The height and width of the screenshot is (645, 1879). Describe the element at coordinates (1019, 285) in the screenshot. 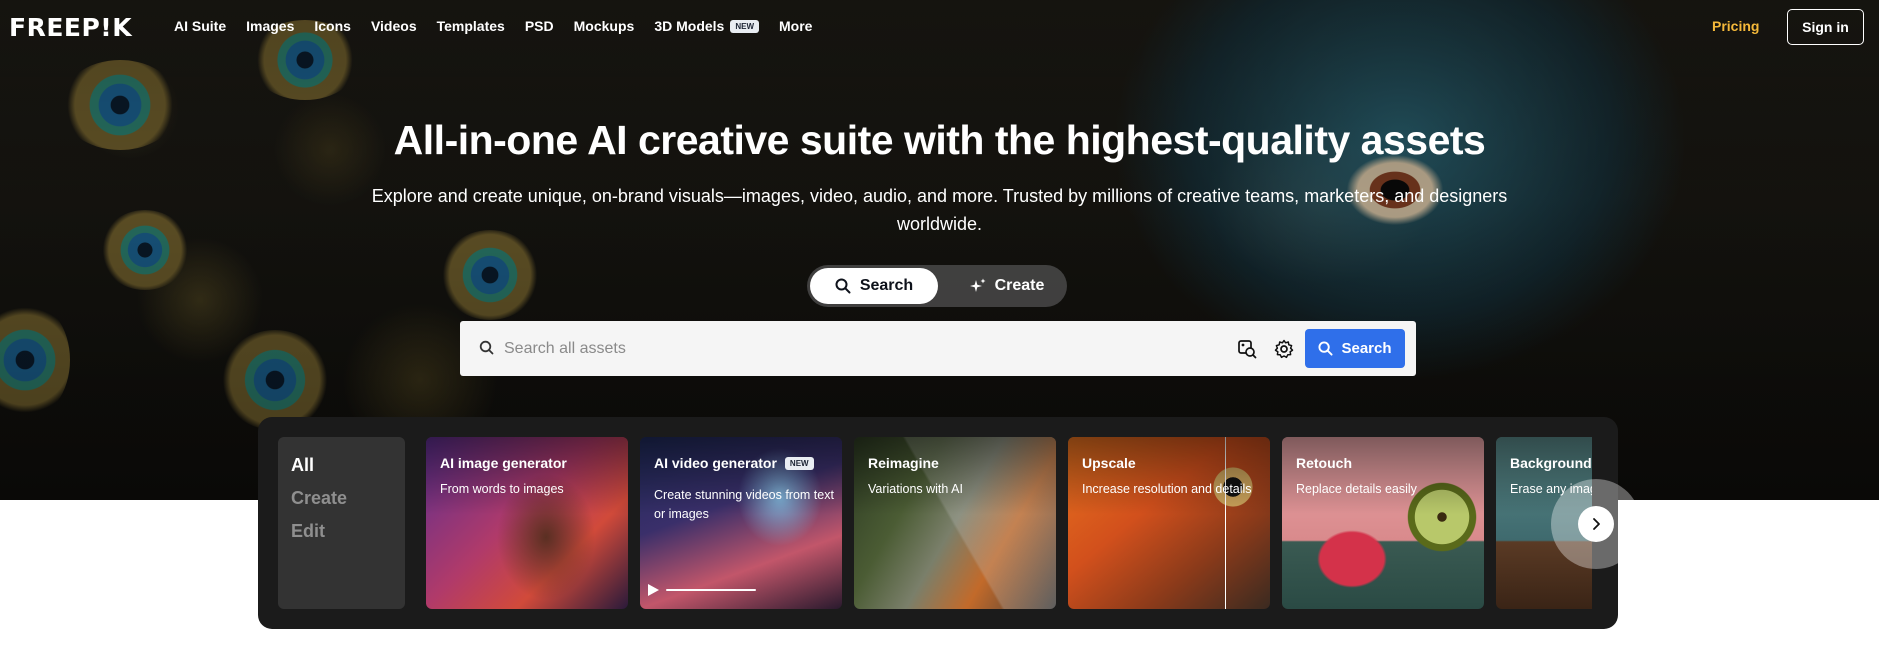

I see `create-mode-label: Create` at that location.